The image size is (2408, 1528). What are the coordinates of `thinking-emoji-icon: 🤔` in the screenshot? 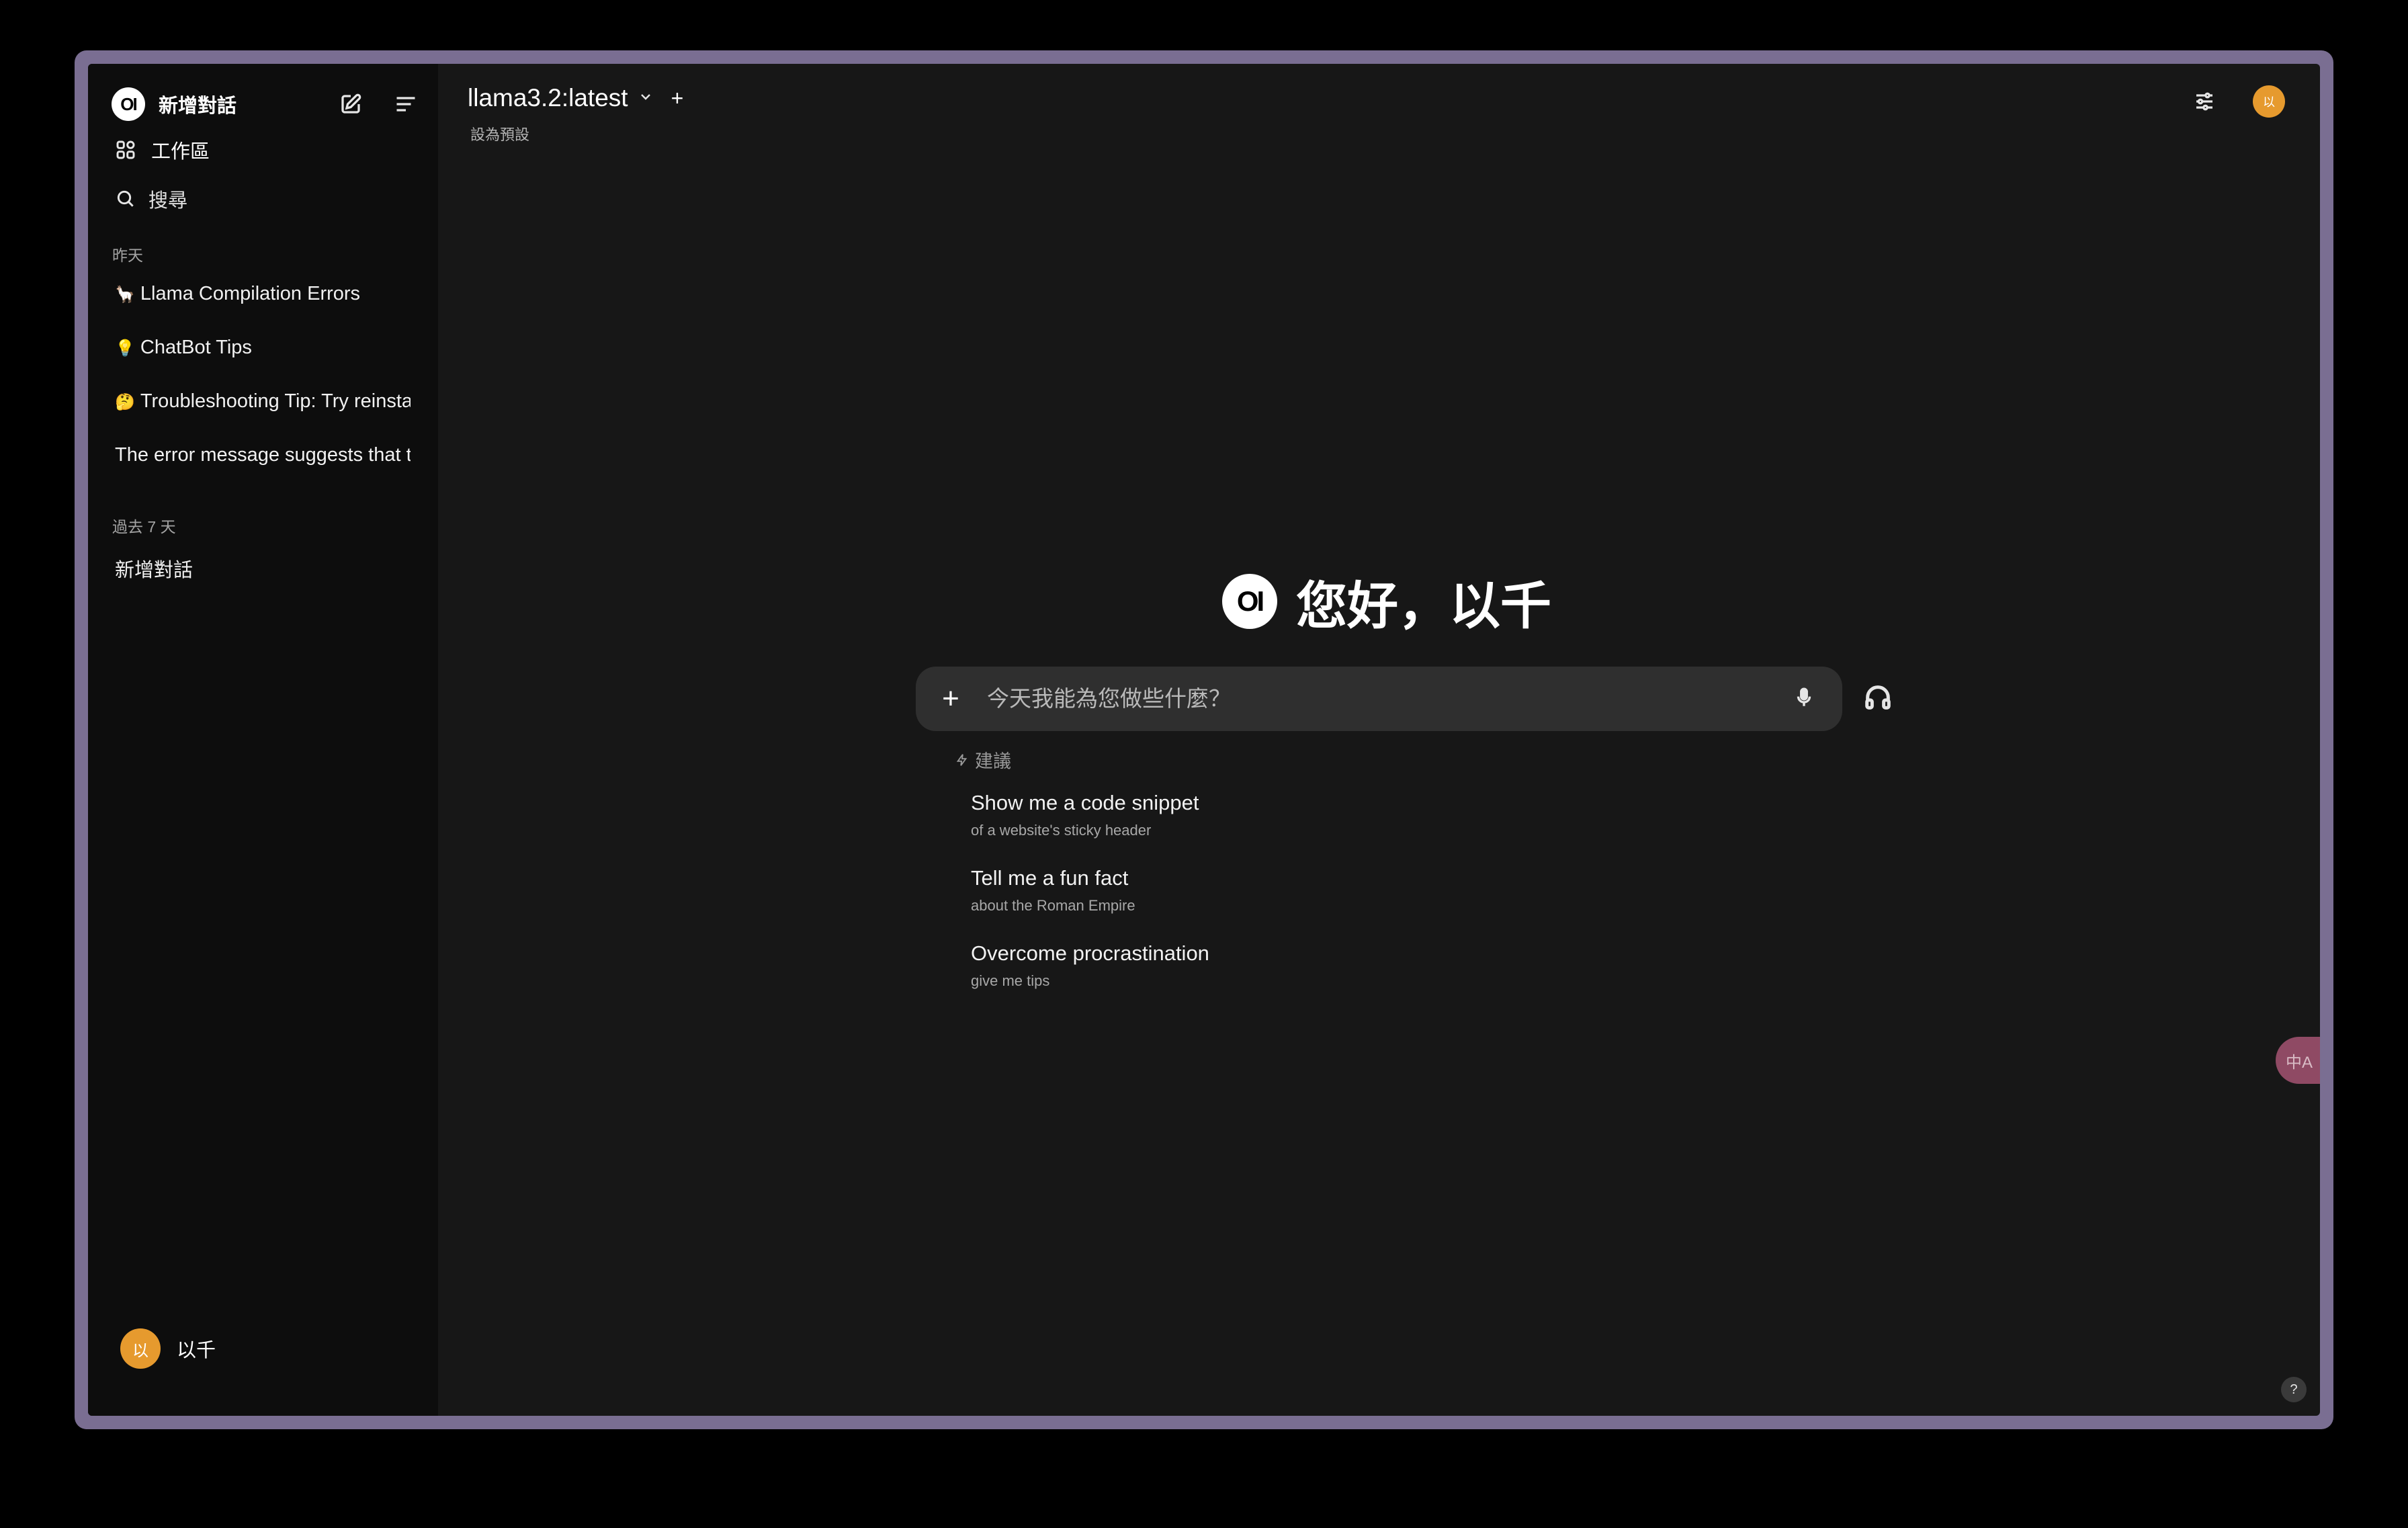 It's located at (125, 402).